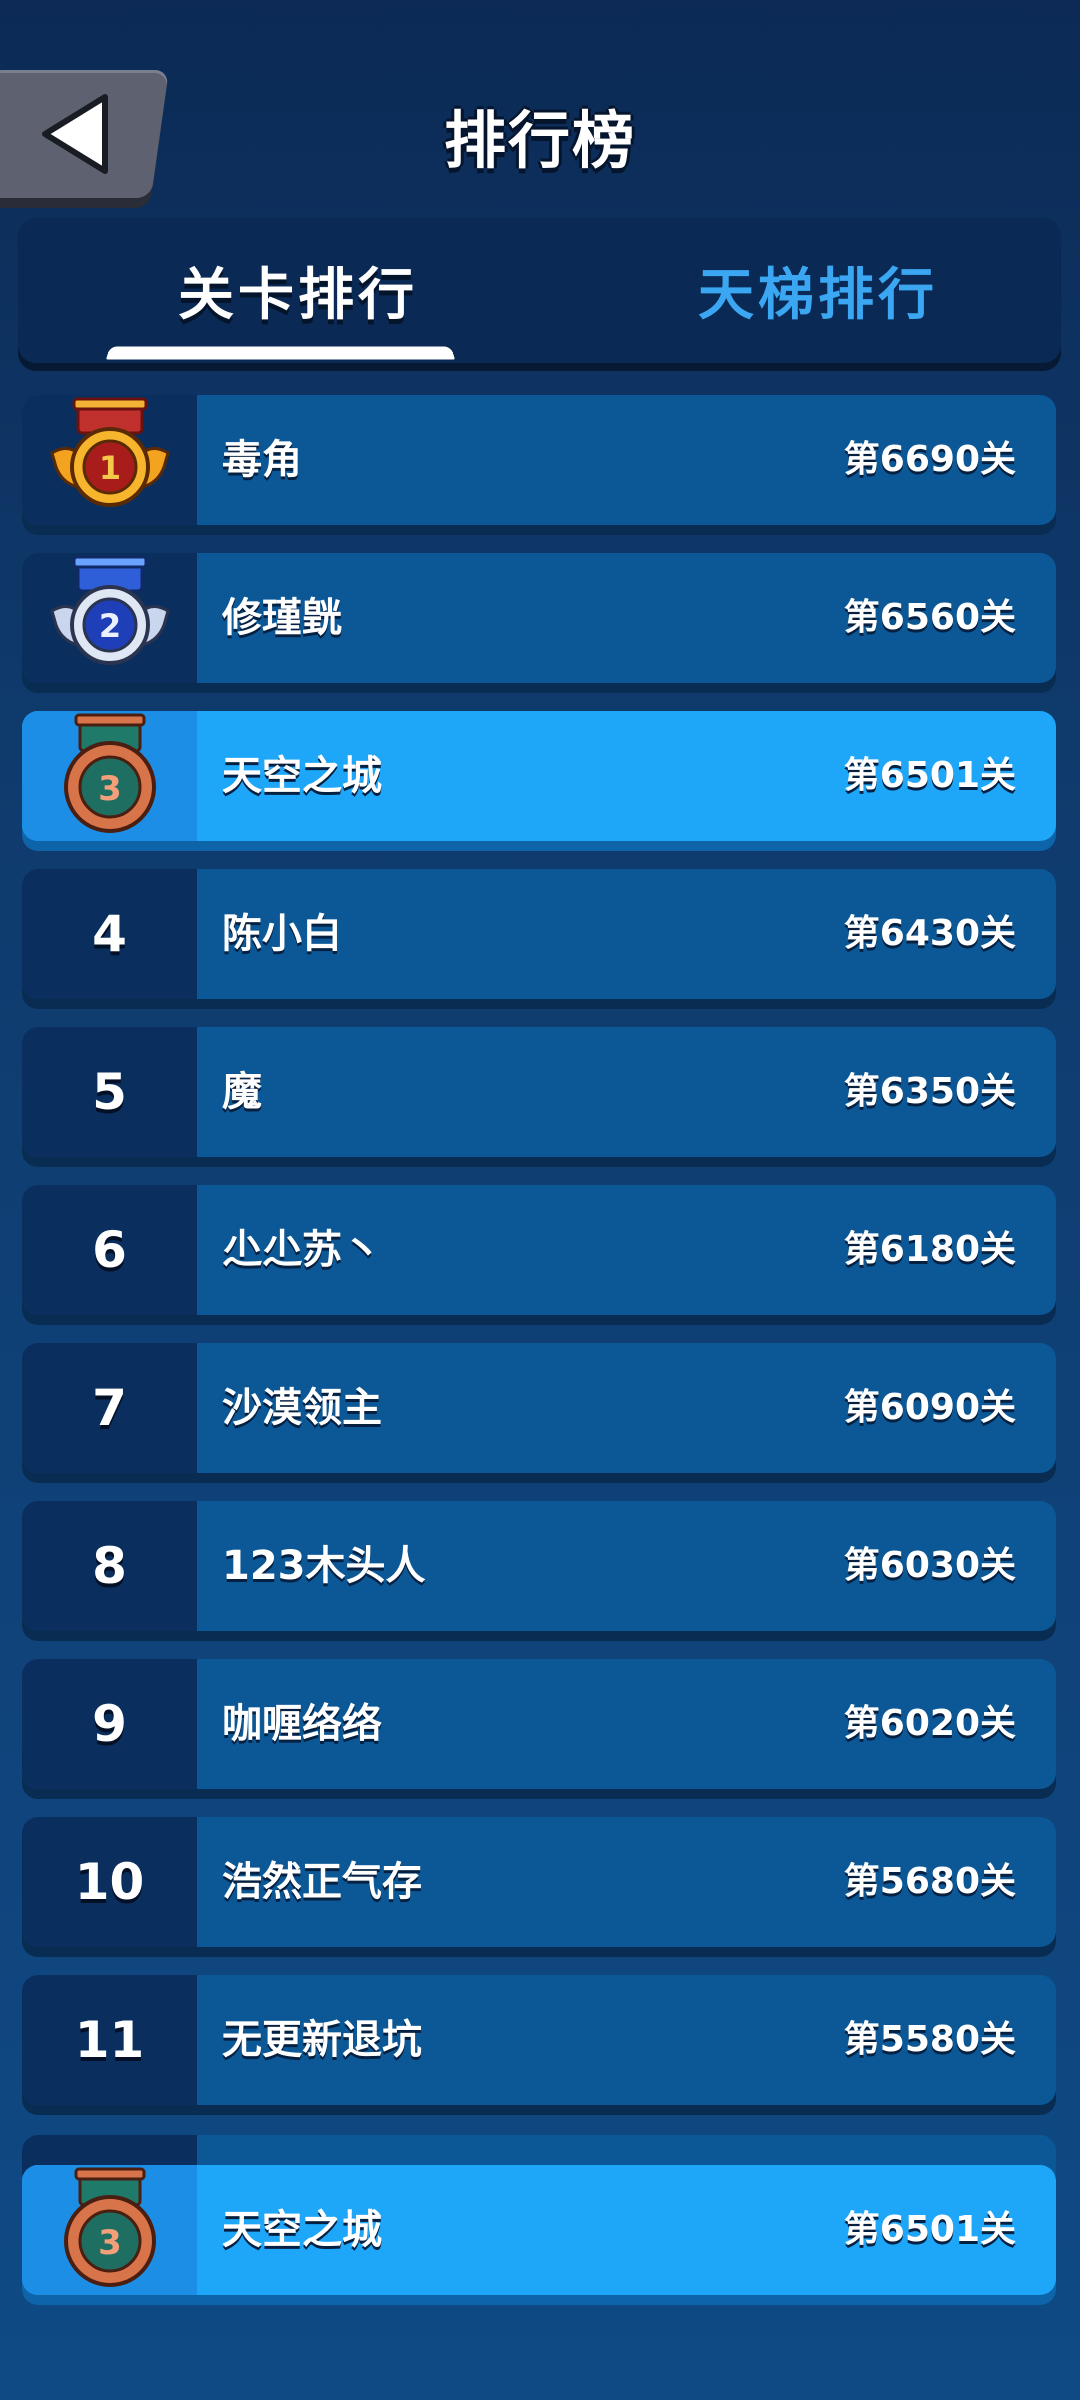  I want to click on player-name: 尐尐苏丶, so click(302, 1250).